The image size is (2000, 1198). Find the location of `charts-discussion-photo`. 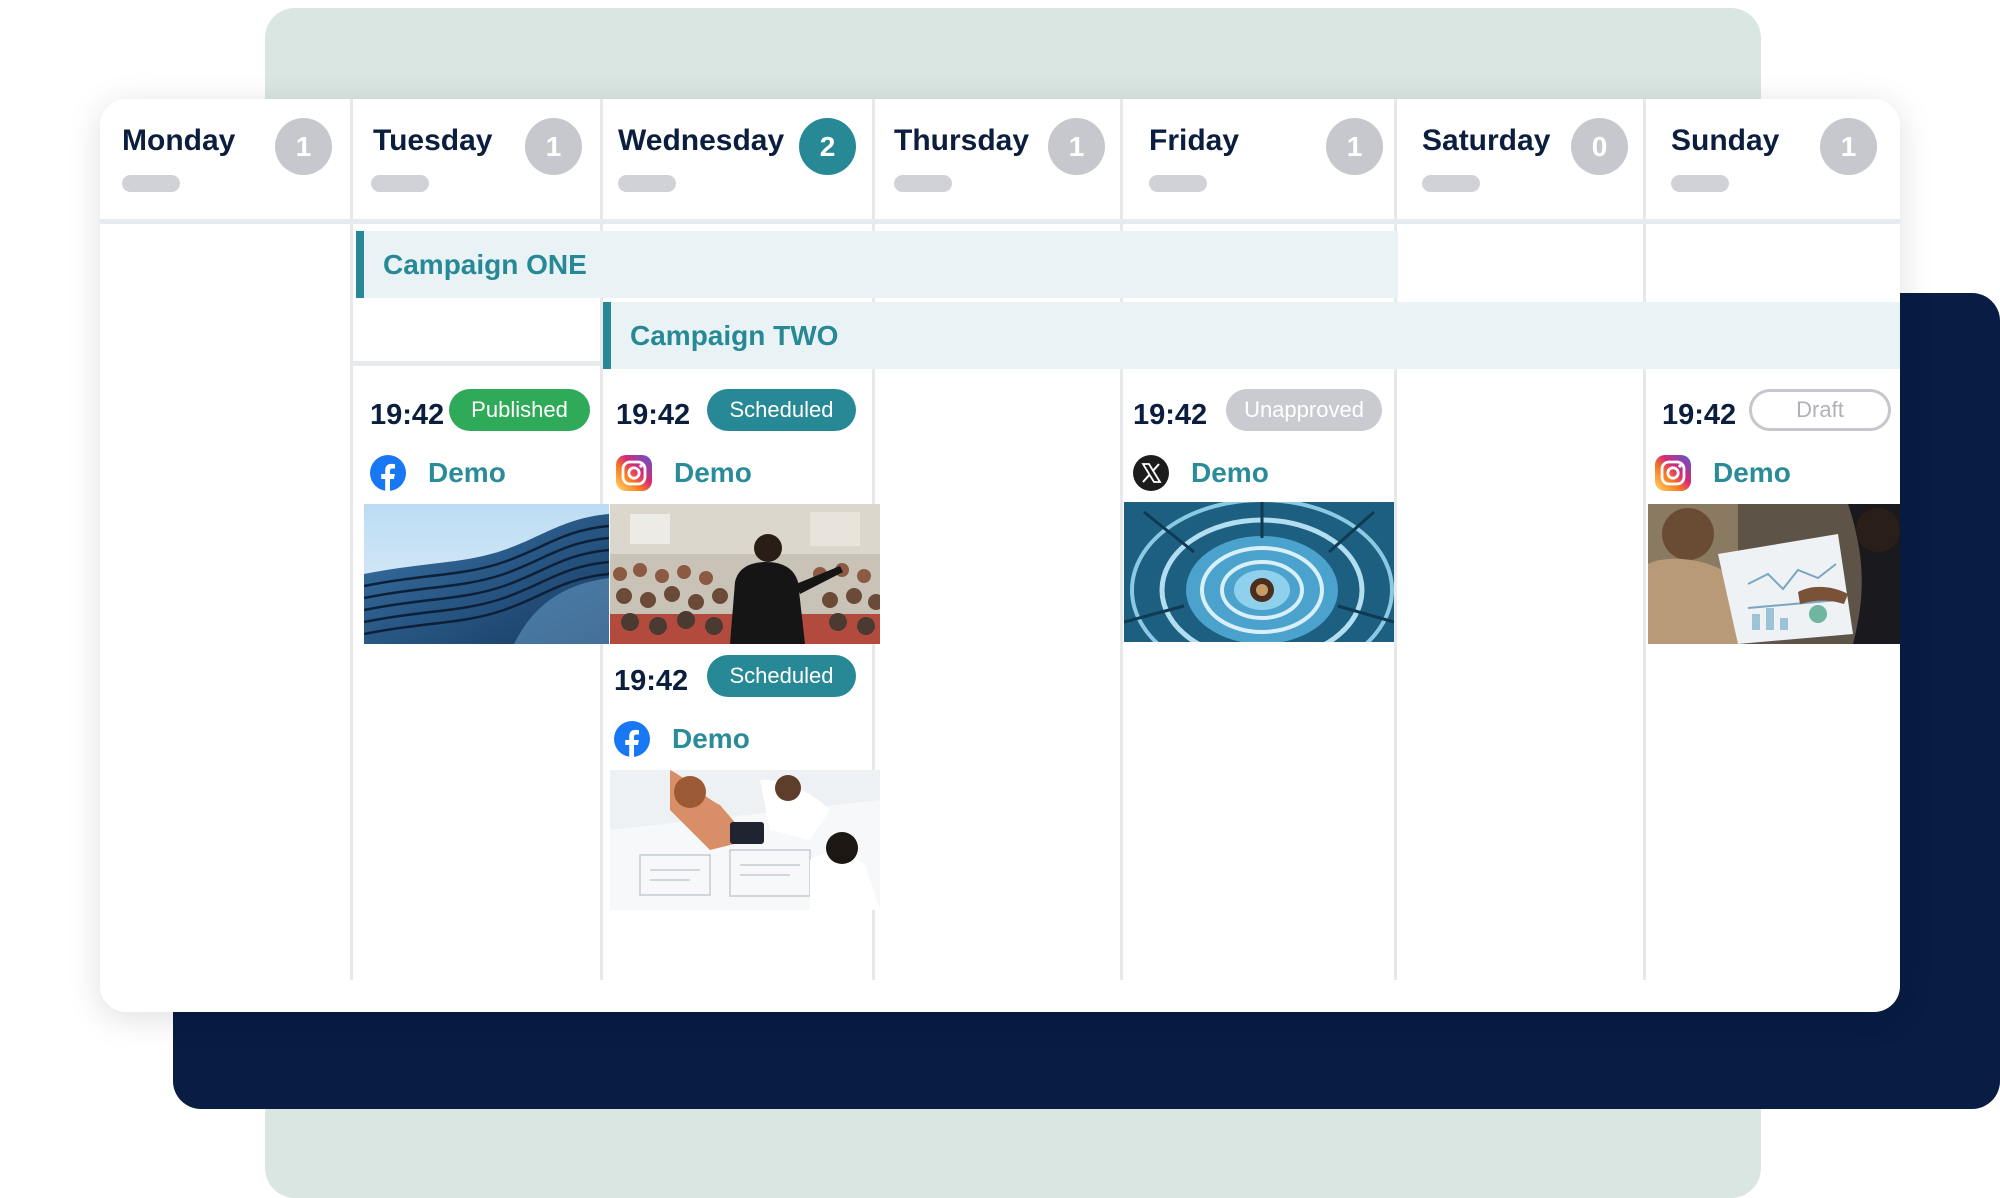

charts-discussion-photo is located at coordinates (1774, 574).